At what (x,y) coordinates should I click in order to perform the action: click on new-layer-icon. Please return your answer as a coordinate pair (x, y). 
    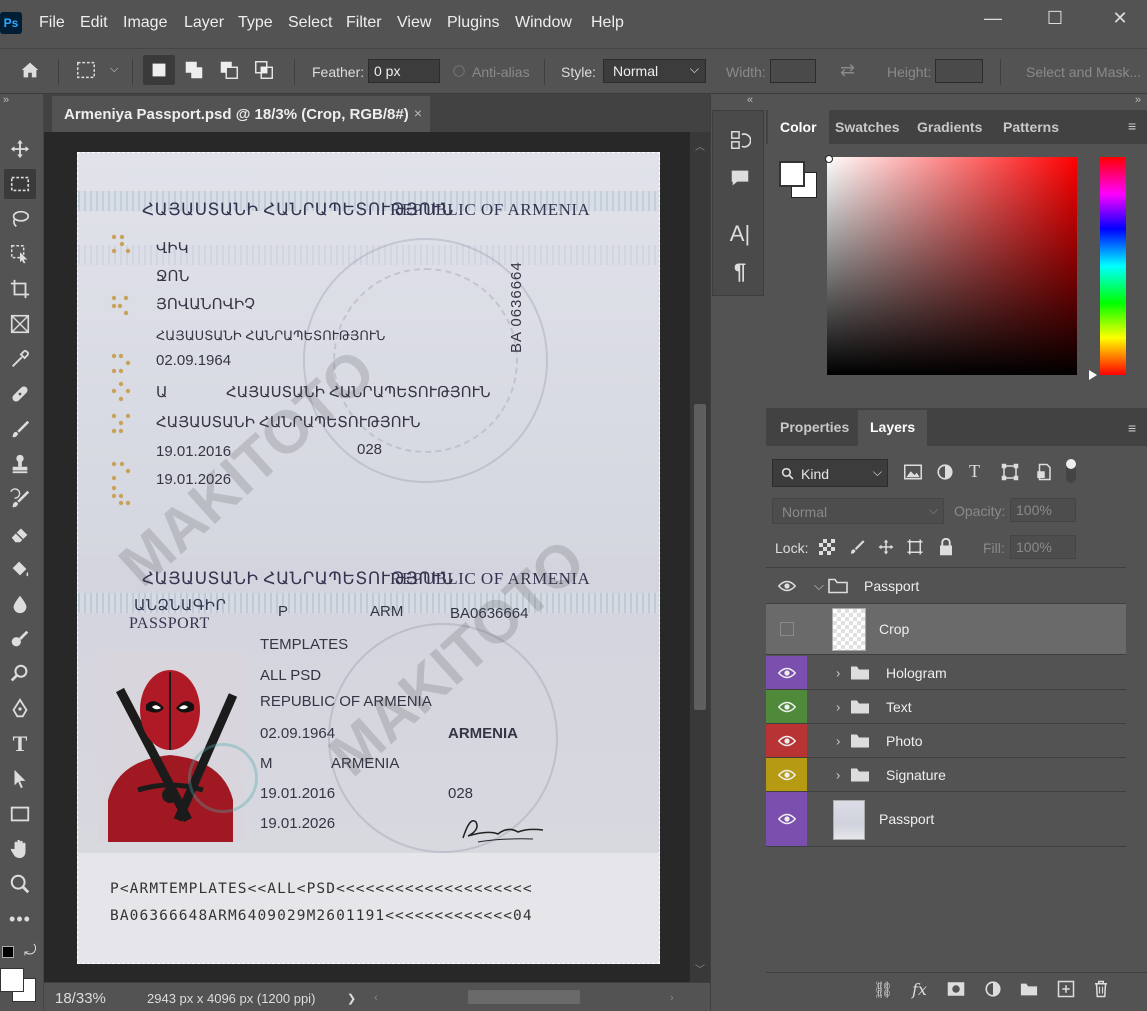
    Looking at the image, I should click on (1066, 989).